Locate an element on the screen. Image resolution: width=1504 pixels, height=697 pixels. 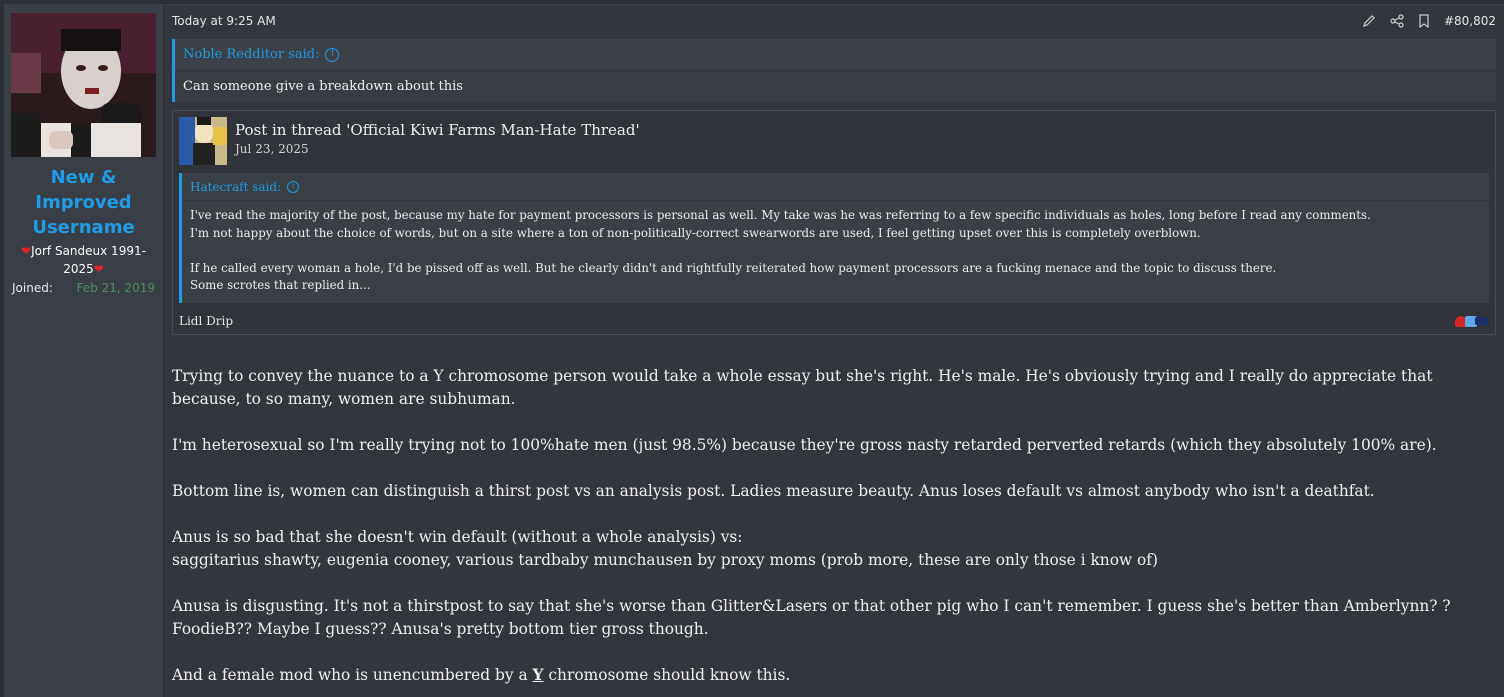
embed-footer-author: Lidl Drip is located at coordinates (206, 321).